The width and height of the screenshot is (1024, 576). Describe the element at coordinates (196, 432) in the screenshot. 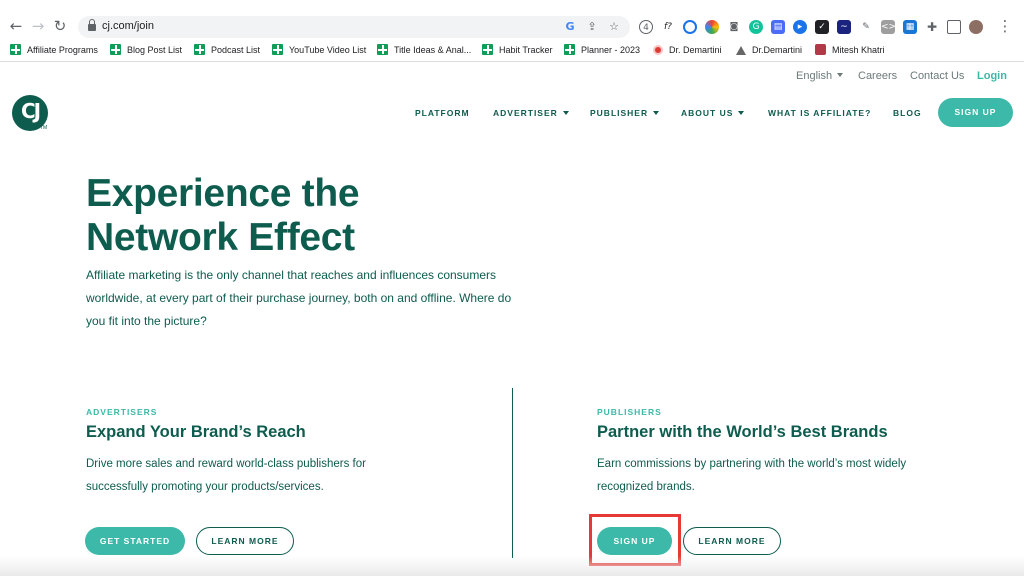

I see `advertisers-title: Expand Your Brand’s Reach` at that location.